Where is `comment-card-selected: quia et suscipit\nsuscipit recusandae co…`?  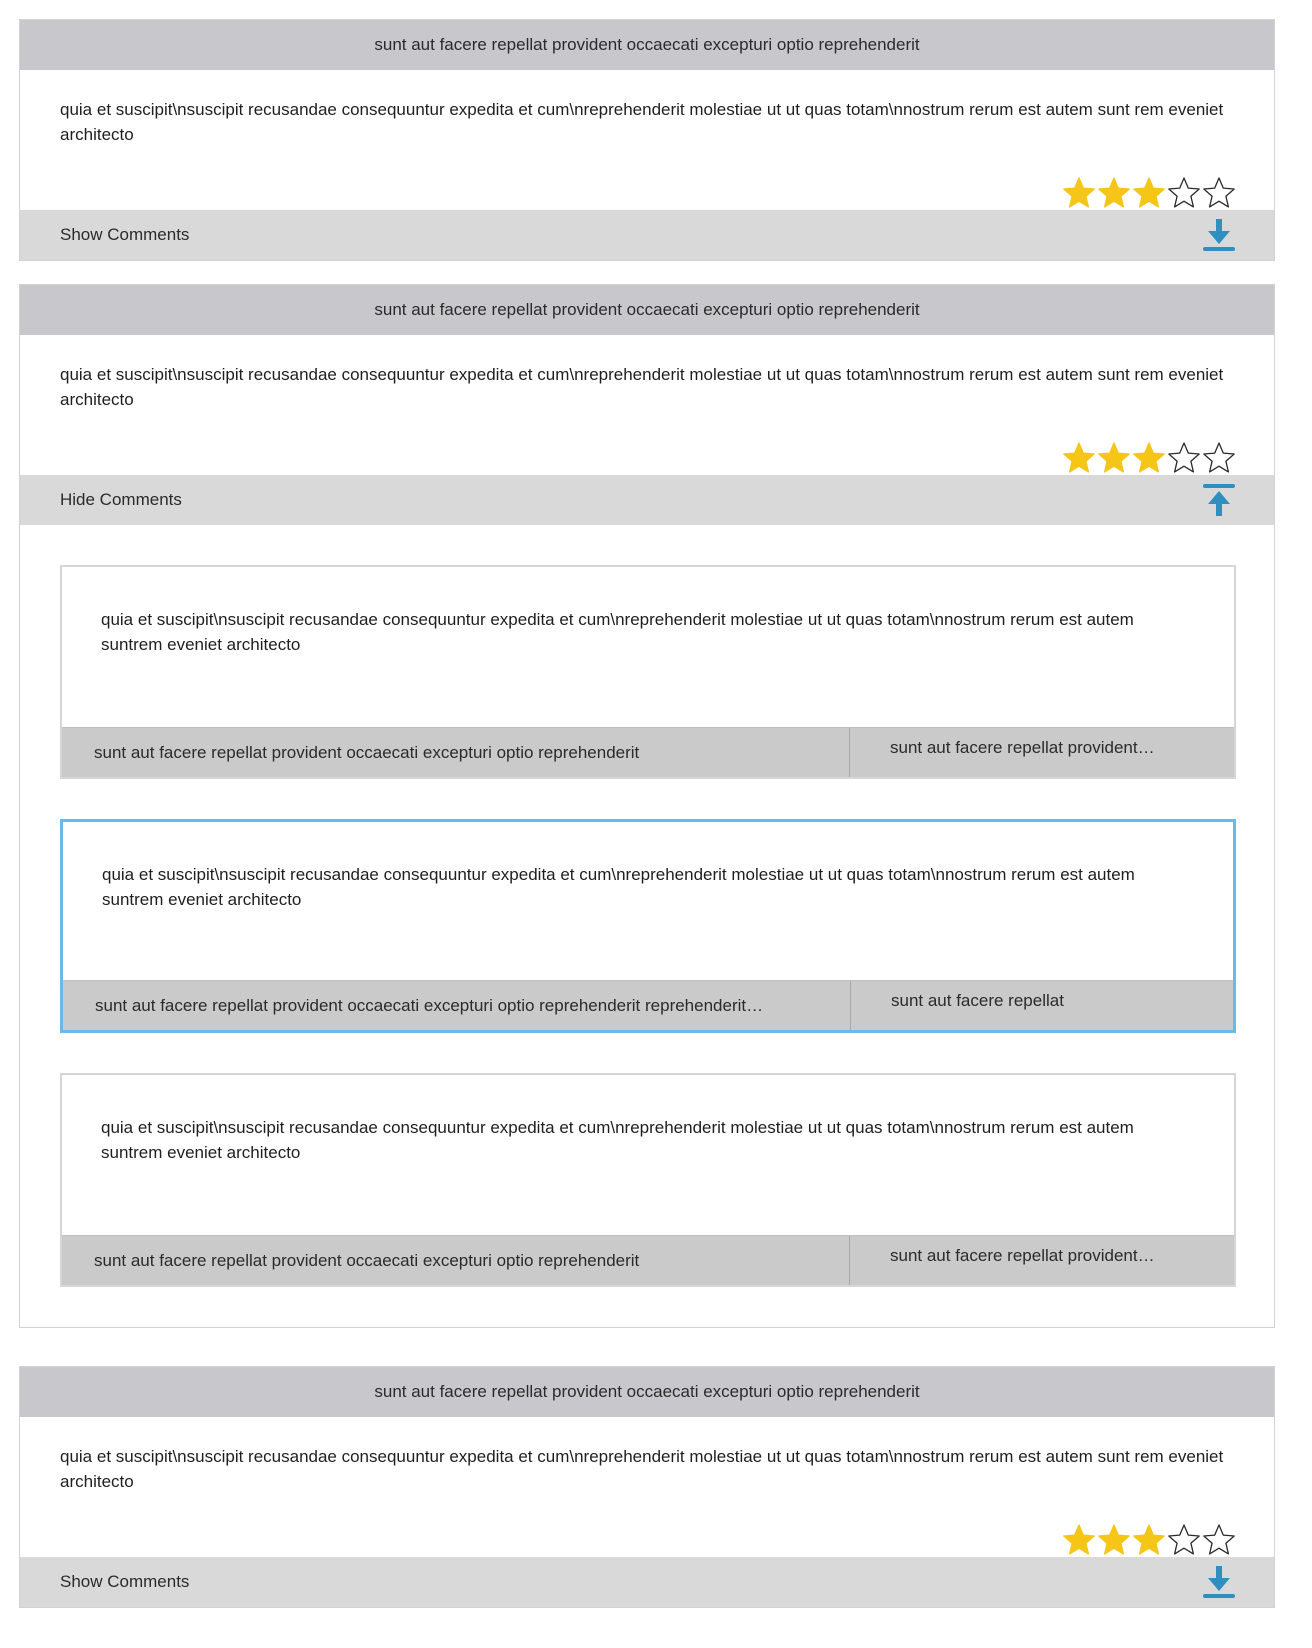 comment-card-selected: quia et suscipit\nsuscipit recusandae co… is located at coordinates (648, 926).